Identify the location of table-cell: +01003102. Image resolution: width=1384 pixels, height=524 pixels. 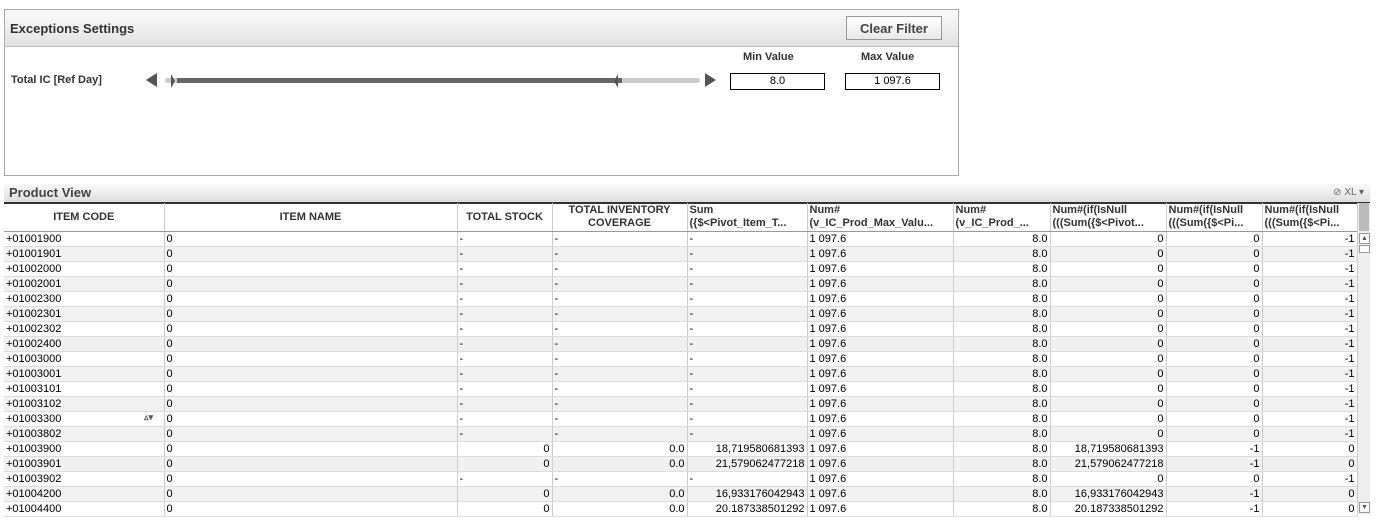
(84, 404).